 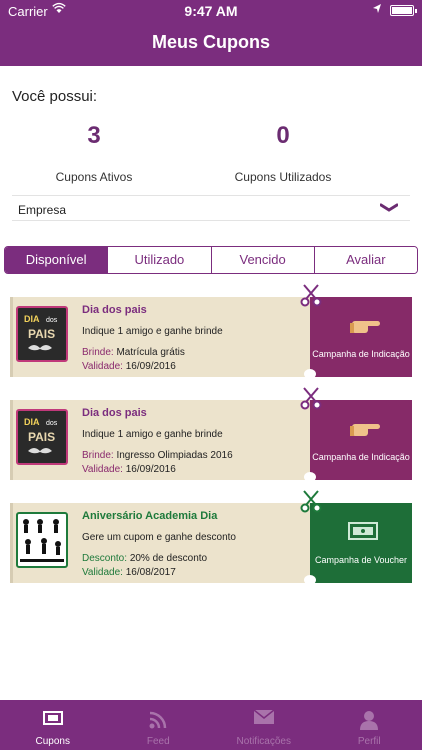 What do you see at coordinates (361, 560) in the screenshot?
I see `campaign-label: Campanha de Voucher` at bounding box center [361, 560].